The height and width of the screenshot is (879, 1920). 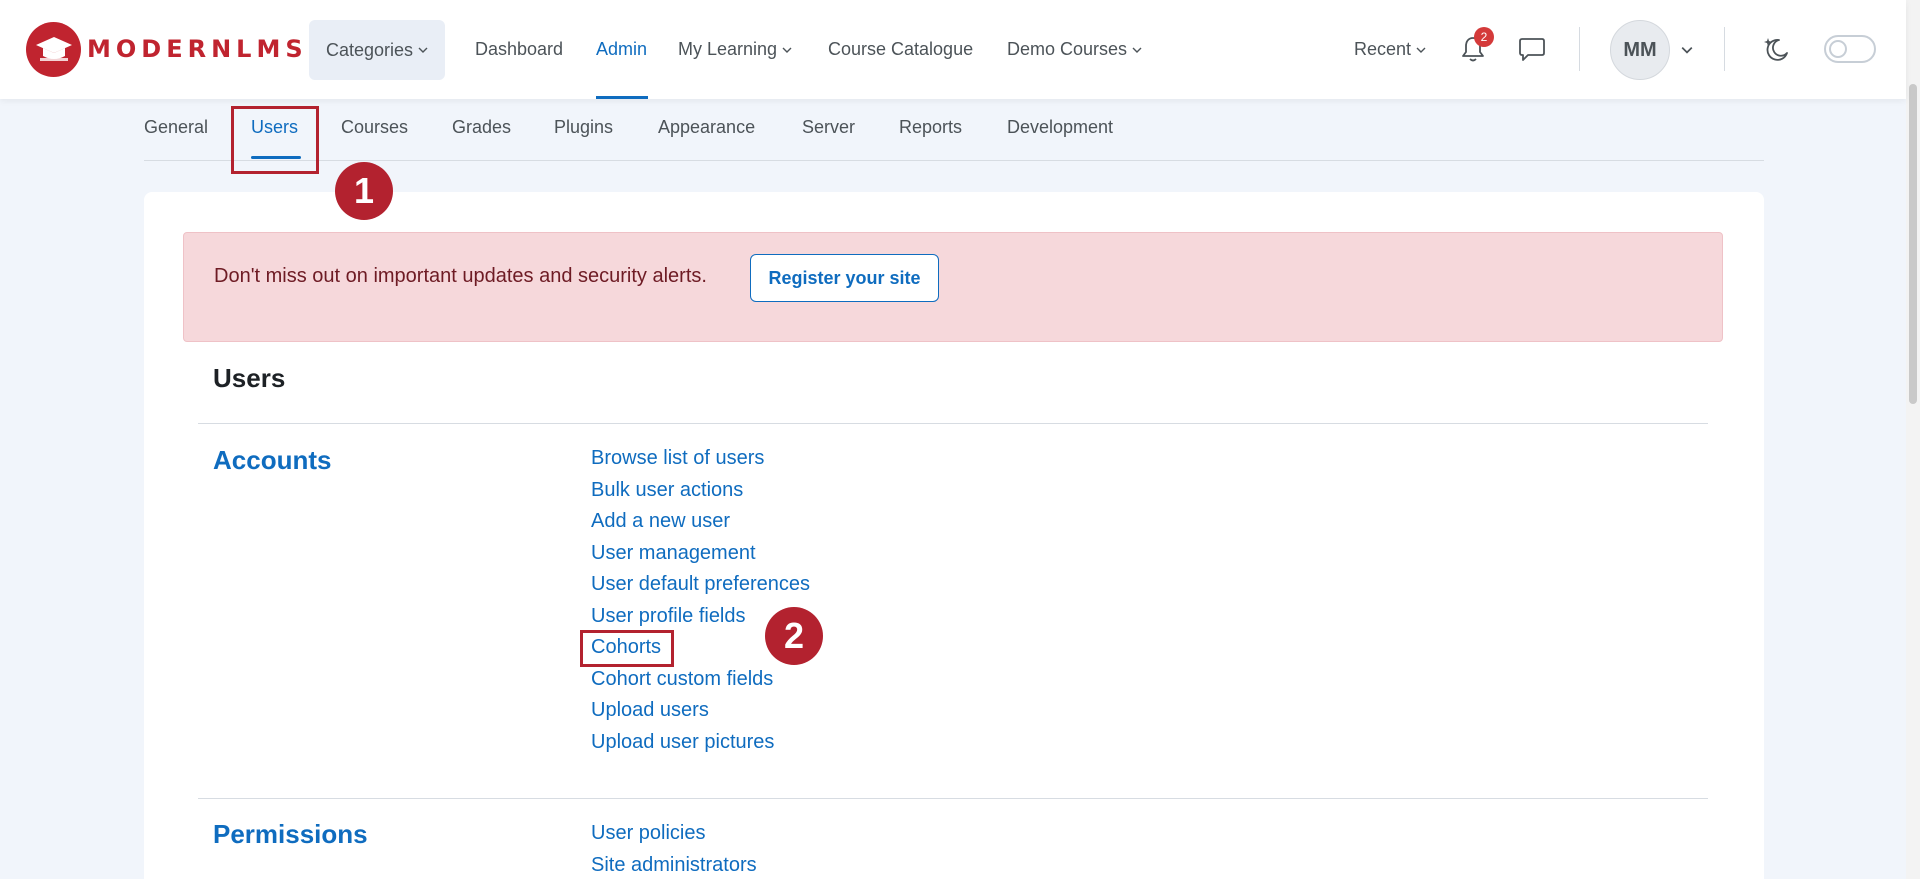 What do you see at coordinates (622, 97) in the screenshot?
I see `nav-active-indicator` at bounding box center [622, 97].